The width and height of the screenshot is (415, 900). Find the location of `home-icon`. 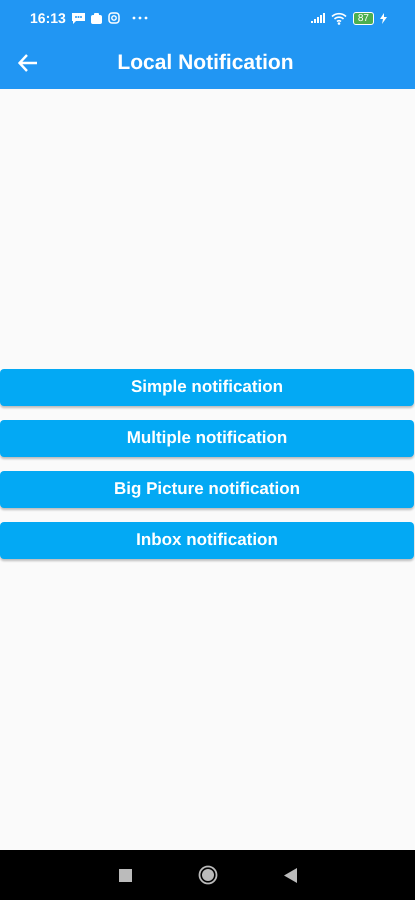

home-icon is located at coordinates (208, 875).